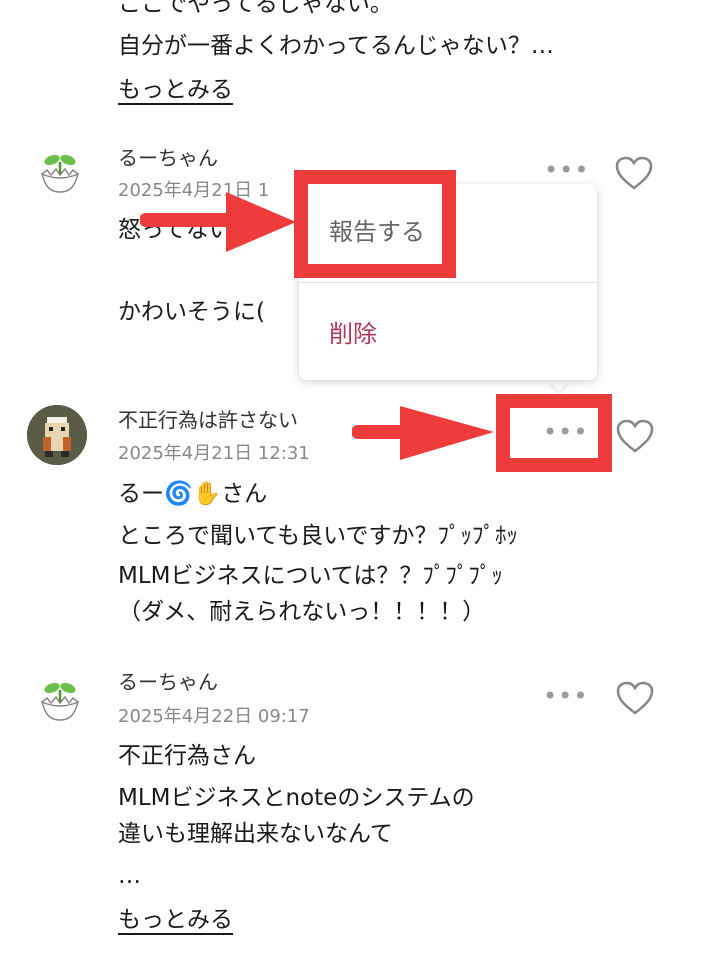 Image resolution: width=716 pixels, height=972 pixels. Describe the element at coordinates (375, 224) in the screenshot. I see `highlight-box-report` at that location.